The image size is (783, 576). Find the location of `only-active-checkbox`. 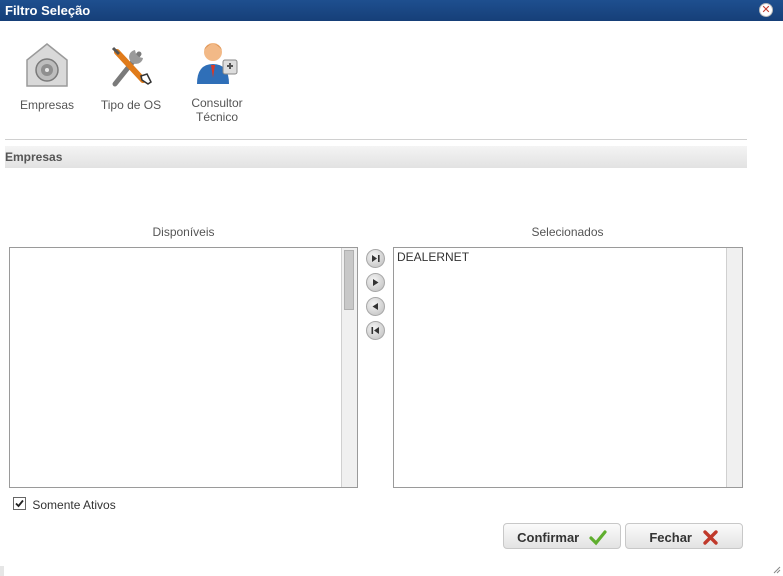

only-active-checkbox is located at coordinates (19, 503).